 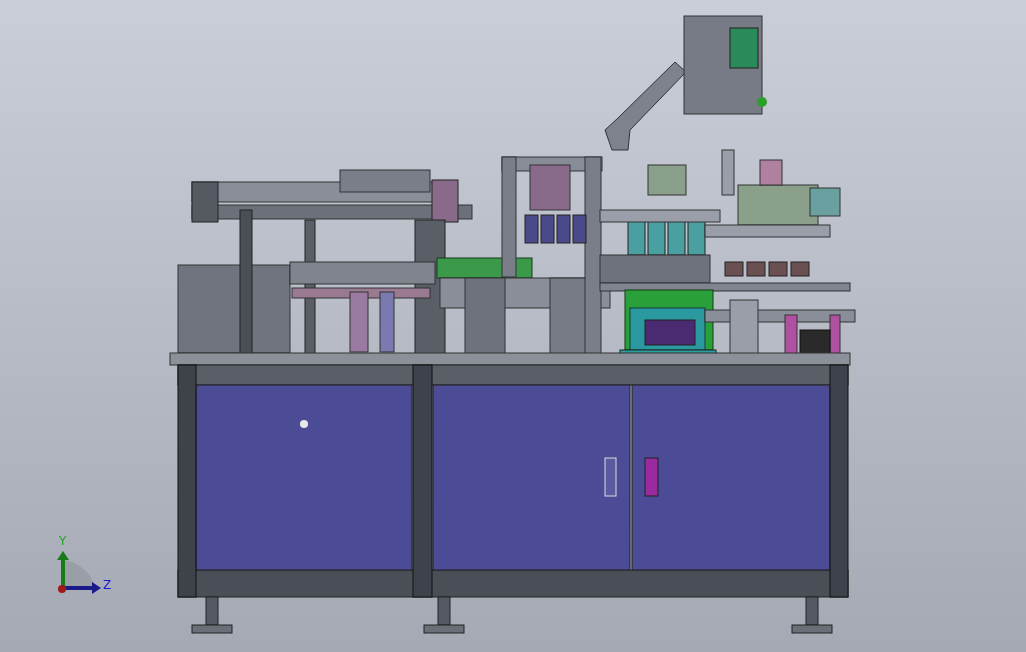 I want to click on axis-label: Y, so click(x=63, y=541).